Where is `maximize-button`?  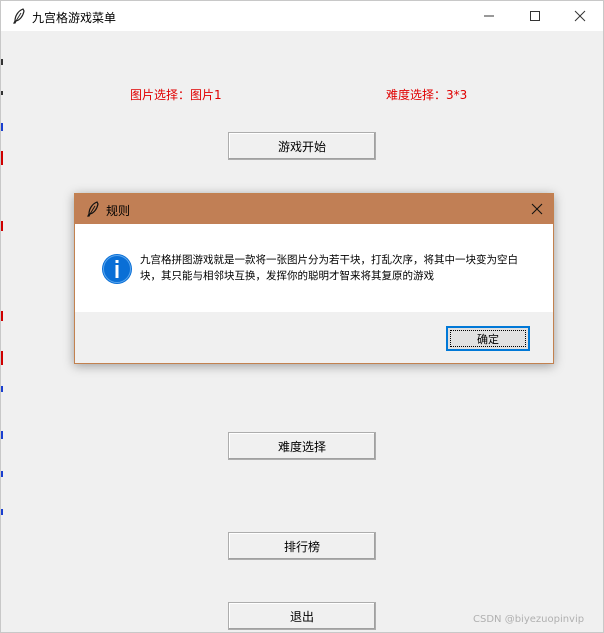
maximize-button is located at coordinates (535, 16).